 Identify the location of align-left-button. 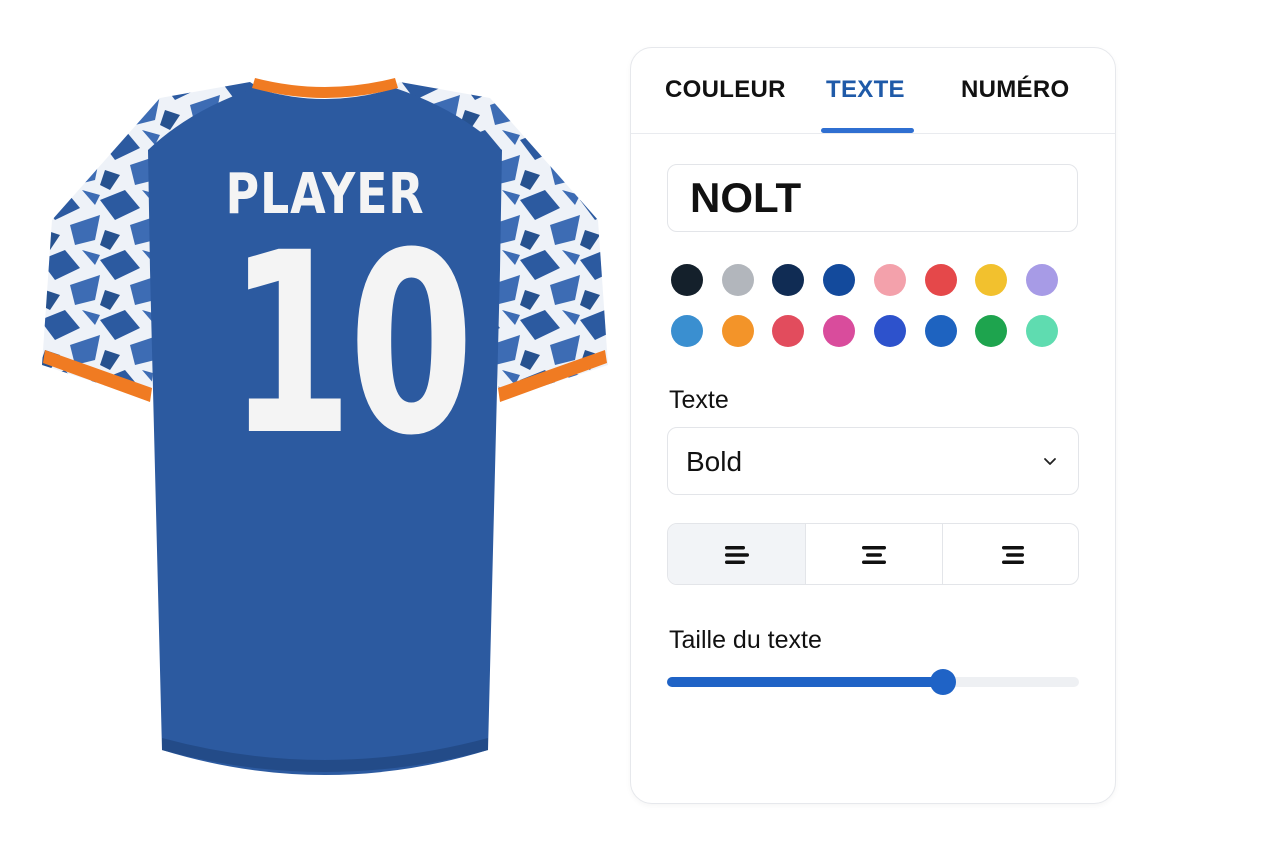
(737, 554).